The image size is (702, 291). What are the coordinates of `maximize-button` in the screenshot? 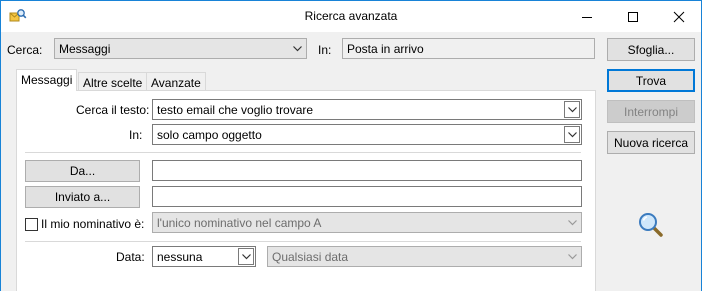 It's located at (633, 16).